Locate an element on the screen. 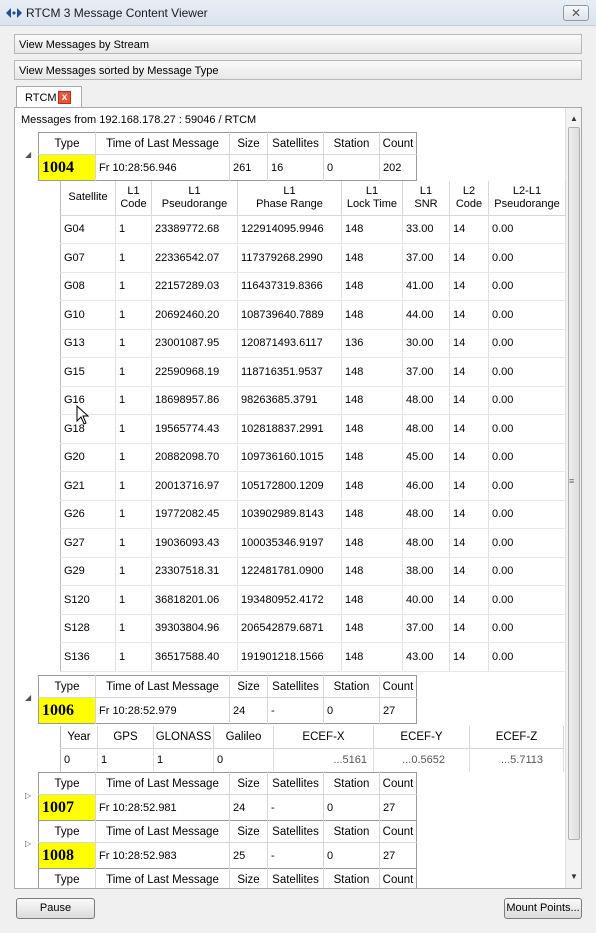  col-satellites: Satellites is located at coordinates (295, 878).